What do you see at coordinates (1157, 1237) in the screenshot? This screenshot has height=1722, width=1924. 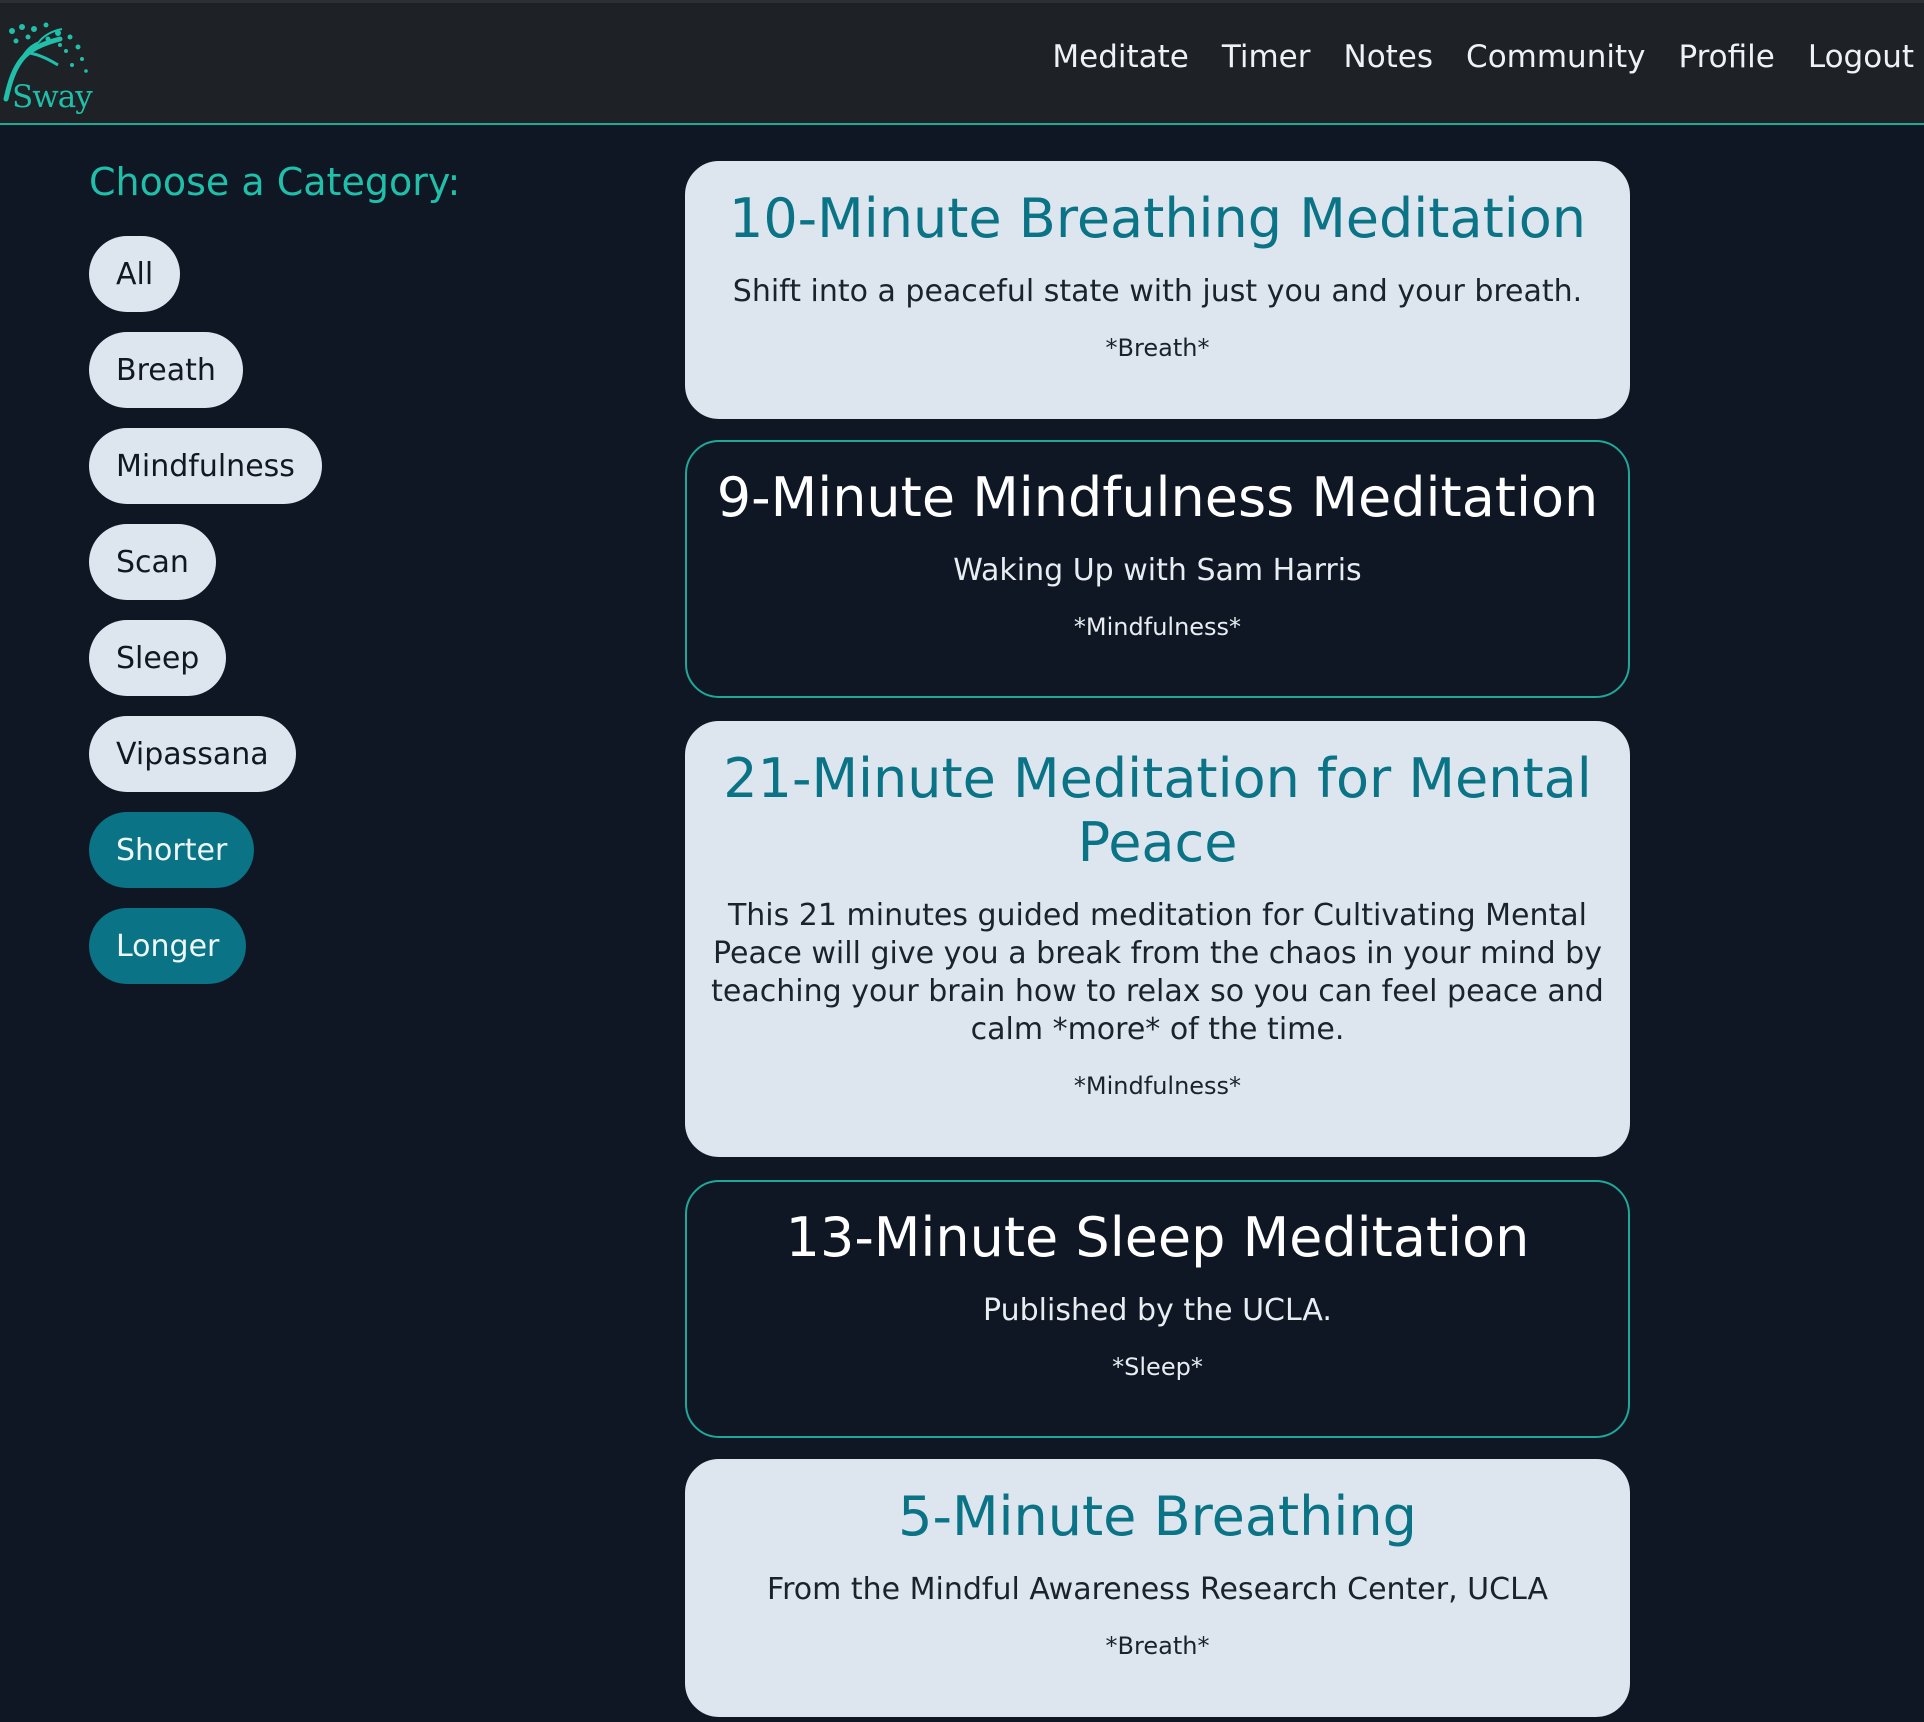 I see `meditation-title: 13-Minute Sleep Meditation` at bounding box center [1157, 1237].